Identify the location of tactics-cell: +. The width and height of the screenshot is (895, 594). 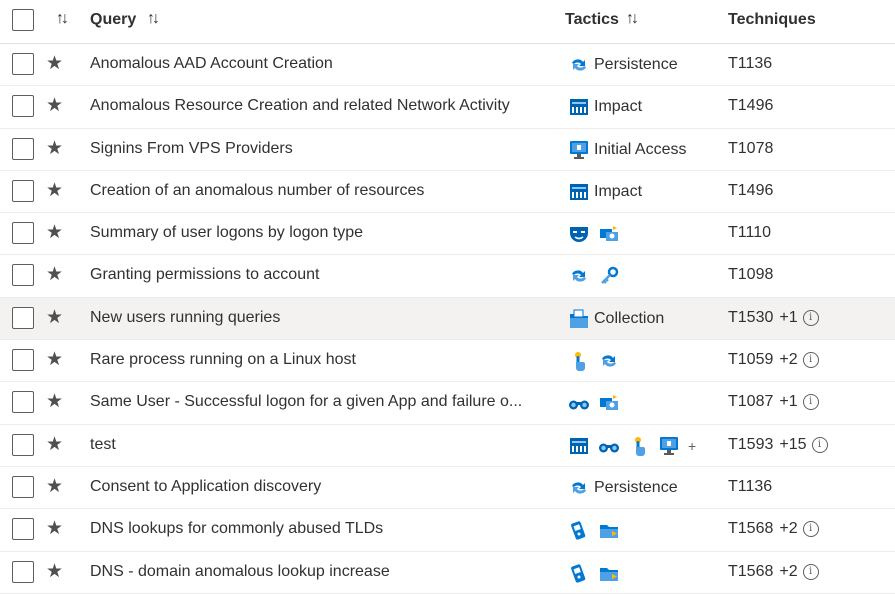
(632, 446).